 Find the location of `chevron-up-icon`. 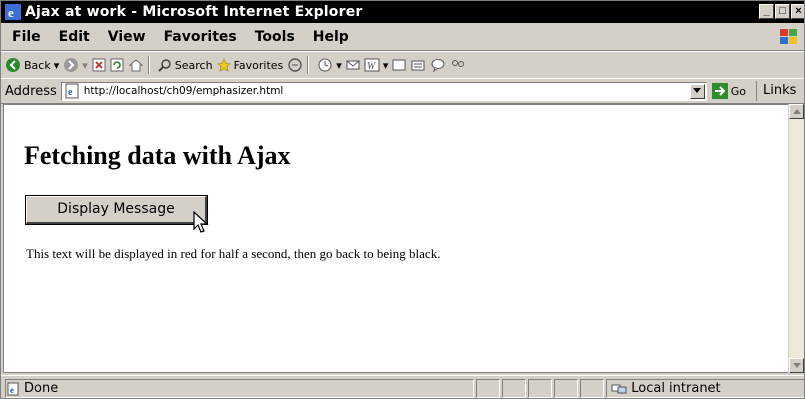

chevron-up-icon is located at coordinates (796, 111).